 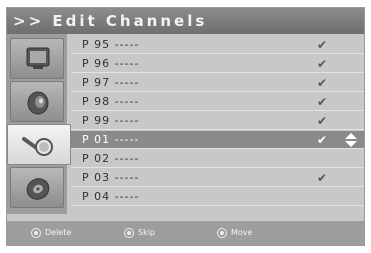 I want to click on channel-row: P 98 ----- ✔, so click(x=217, y=102).